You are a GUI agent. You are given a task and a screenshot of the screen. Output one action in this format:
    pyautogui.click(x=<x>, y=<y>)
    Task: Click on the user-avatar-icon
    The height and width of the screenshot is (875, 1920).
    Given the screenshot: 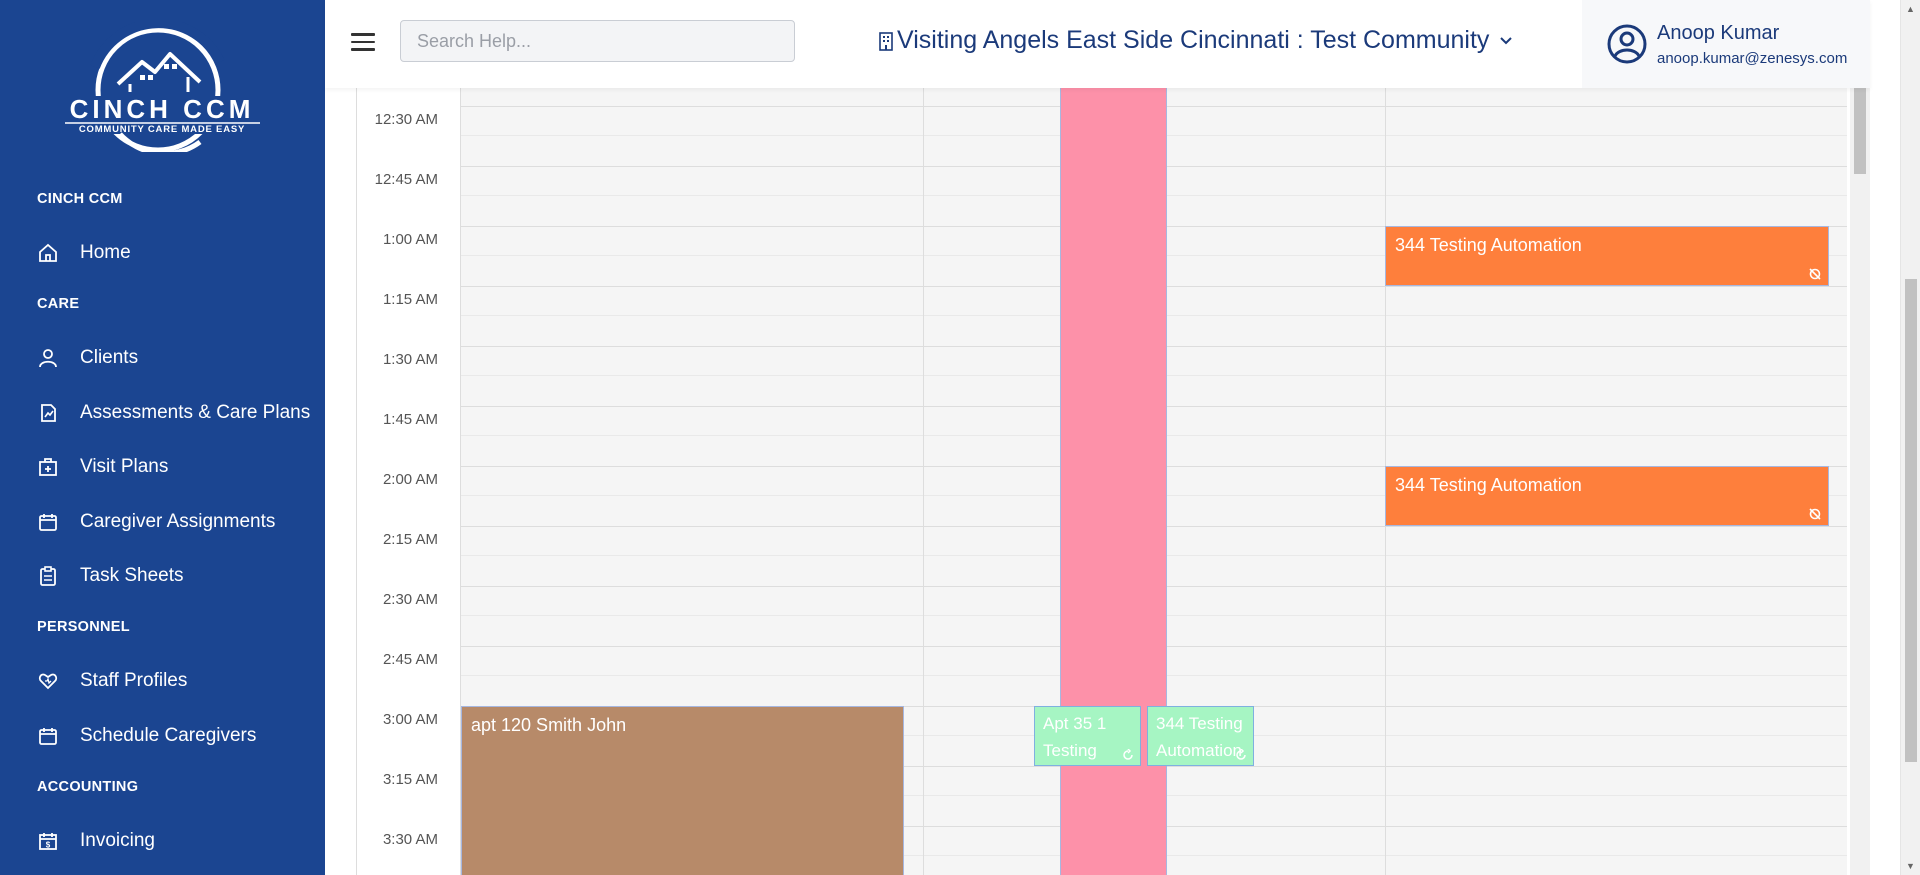 What is the action you would take?
    pyautogui.click(x=1627, y=44)
    